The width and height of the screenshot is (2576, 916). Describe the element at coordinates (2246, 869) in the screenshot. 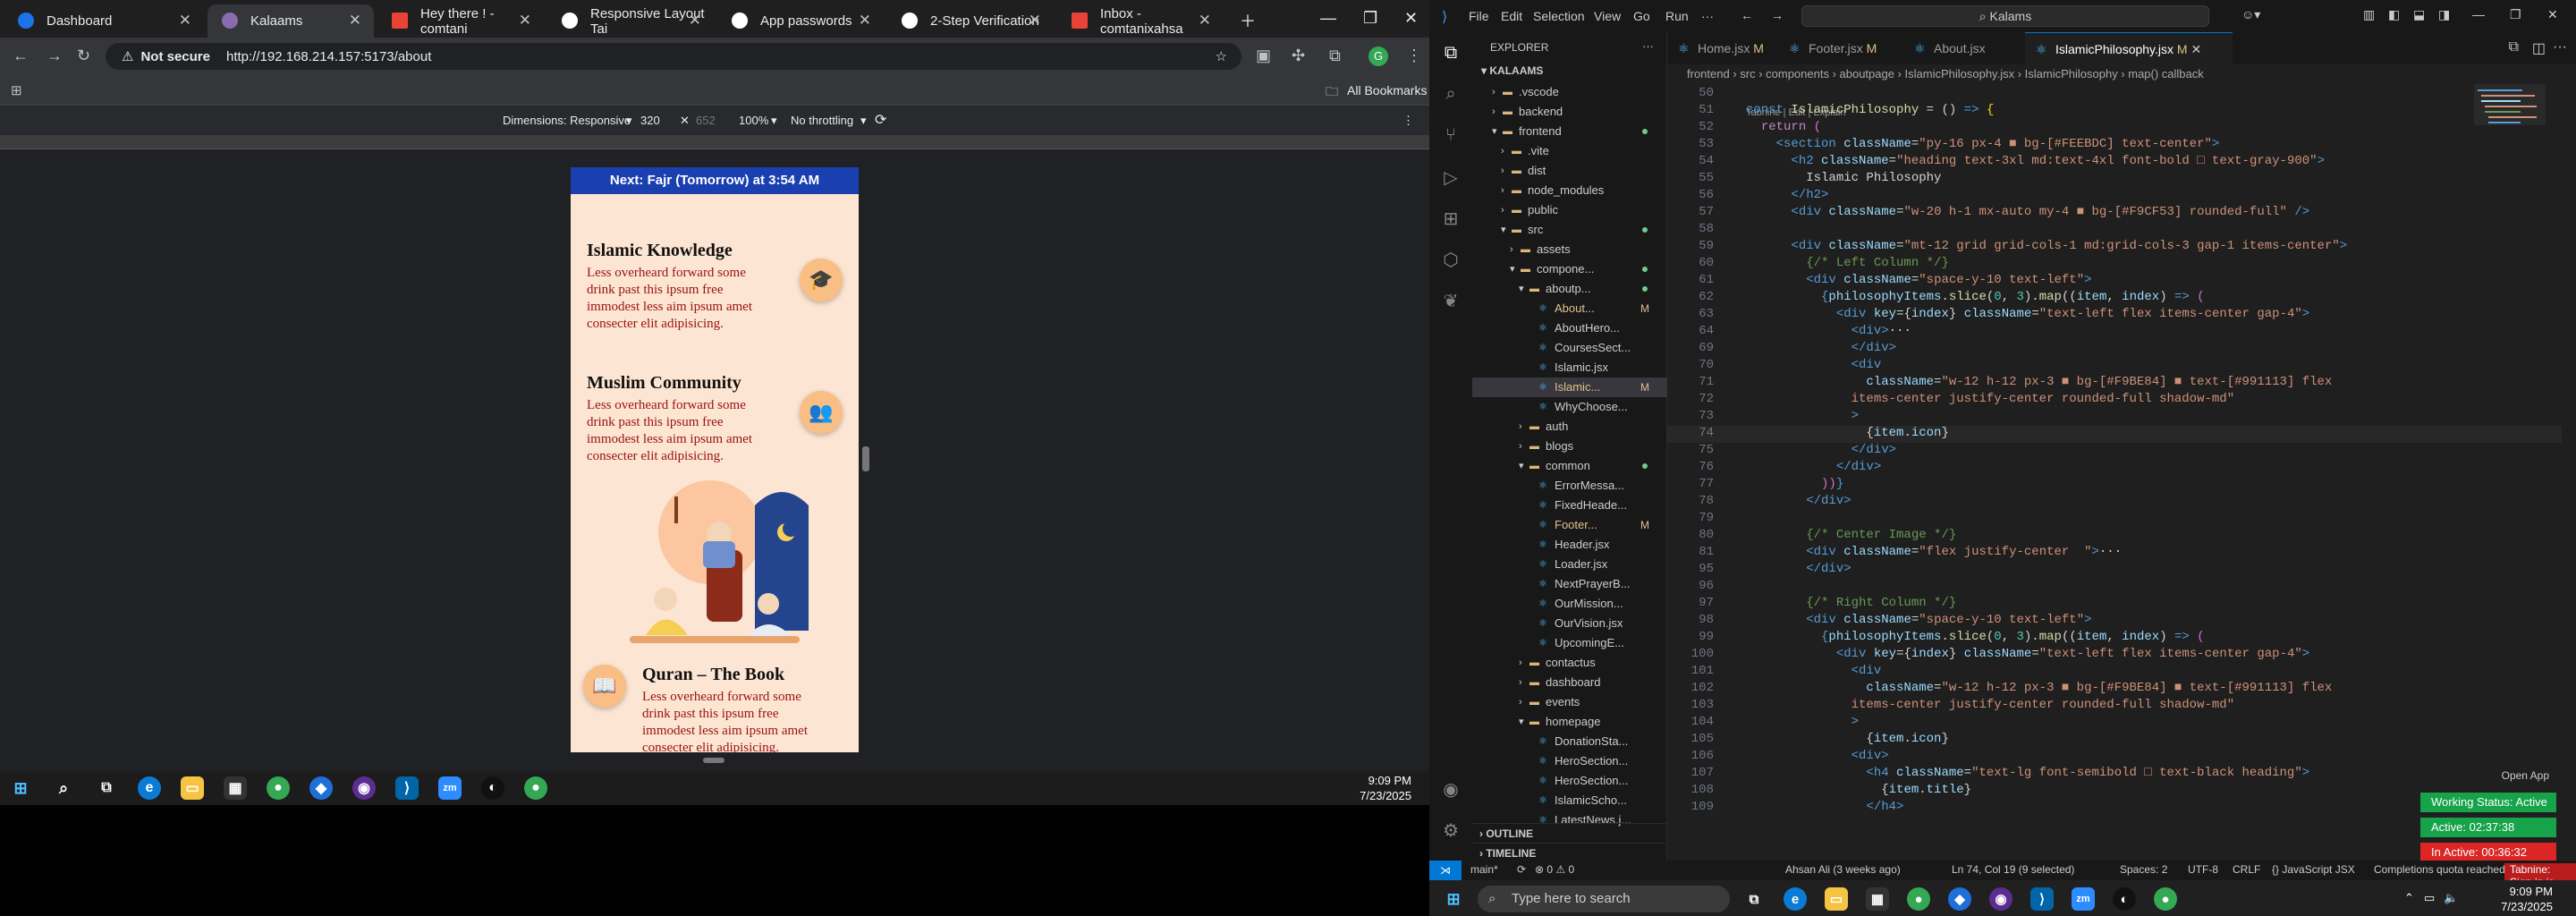

I see `line-ending: CRLF` at that location.